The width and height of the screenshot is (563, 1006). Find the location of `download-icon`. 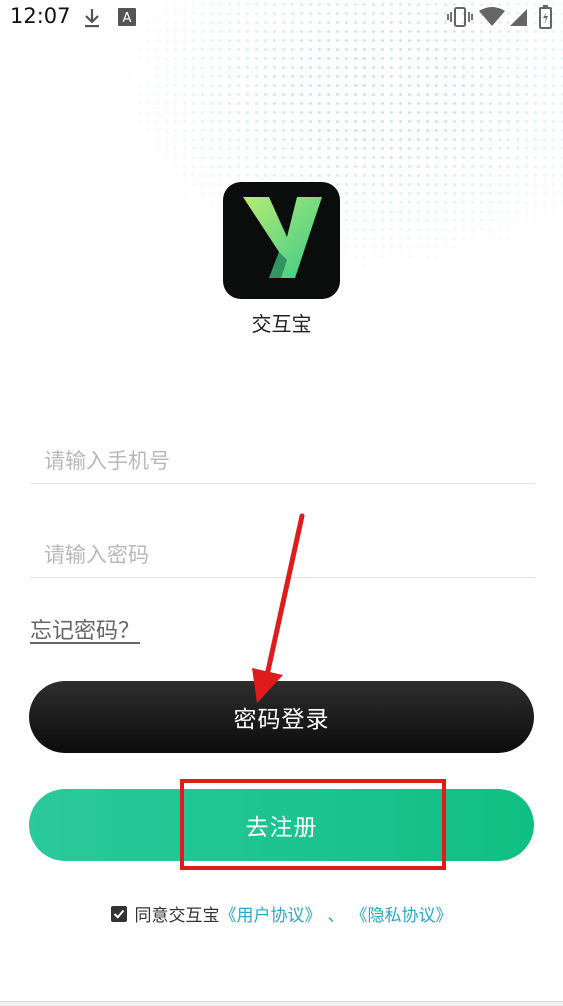

download-icon is located at coordinates (92, 18).